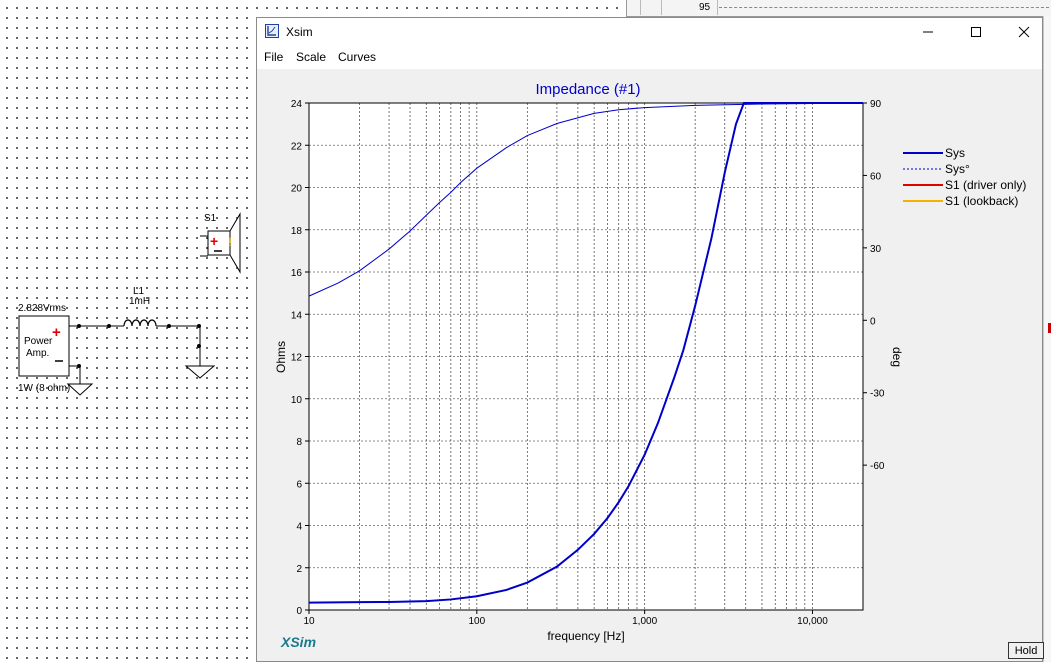  What do you see at coordinates (957, 169) in the screenshot?
I see `legend-label: Sys°` at bounding box center [957, 169].